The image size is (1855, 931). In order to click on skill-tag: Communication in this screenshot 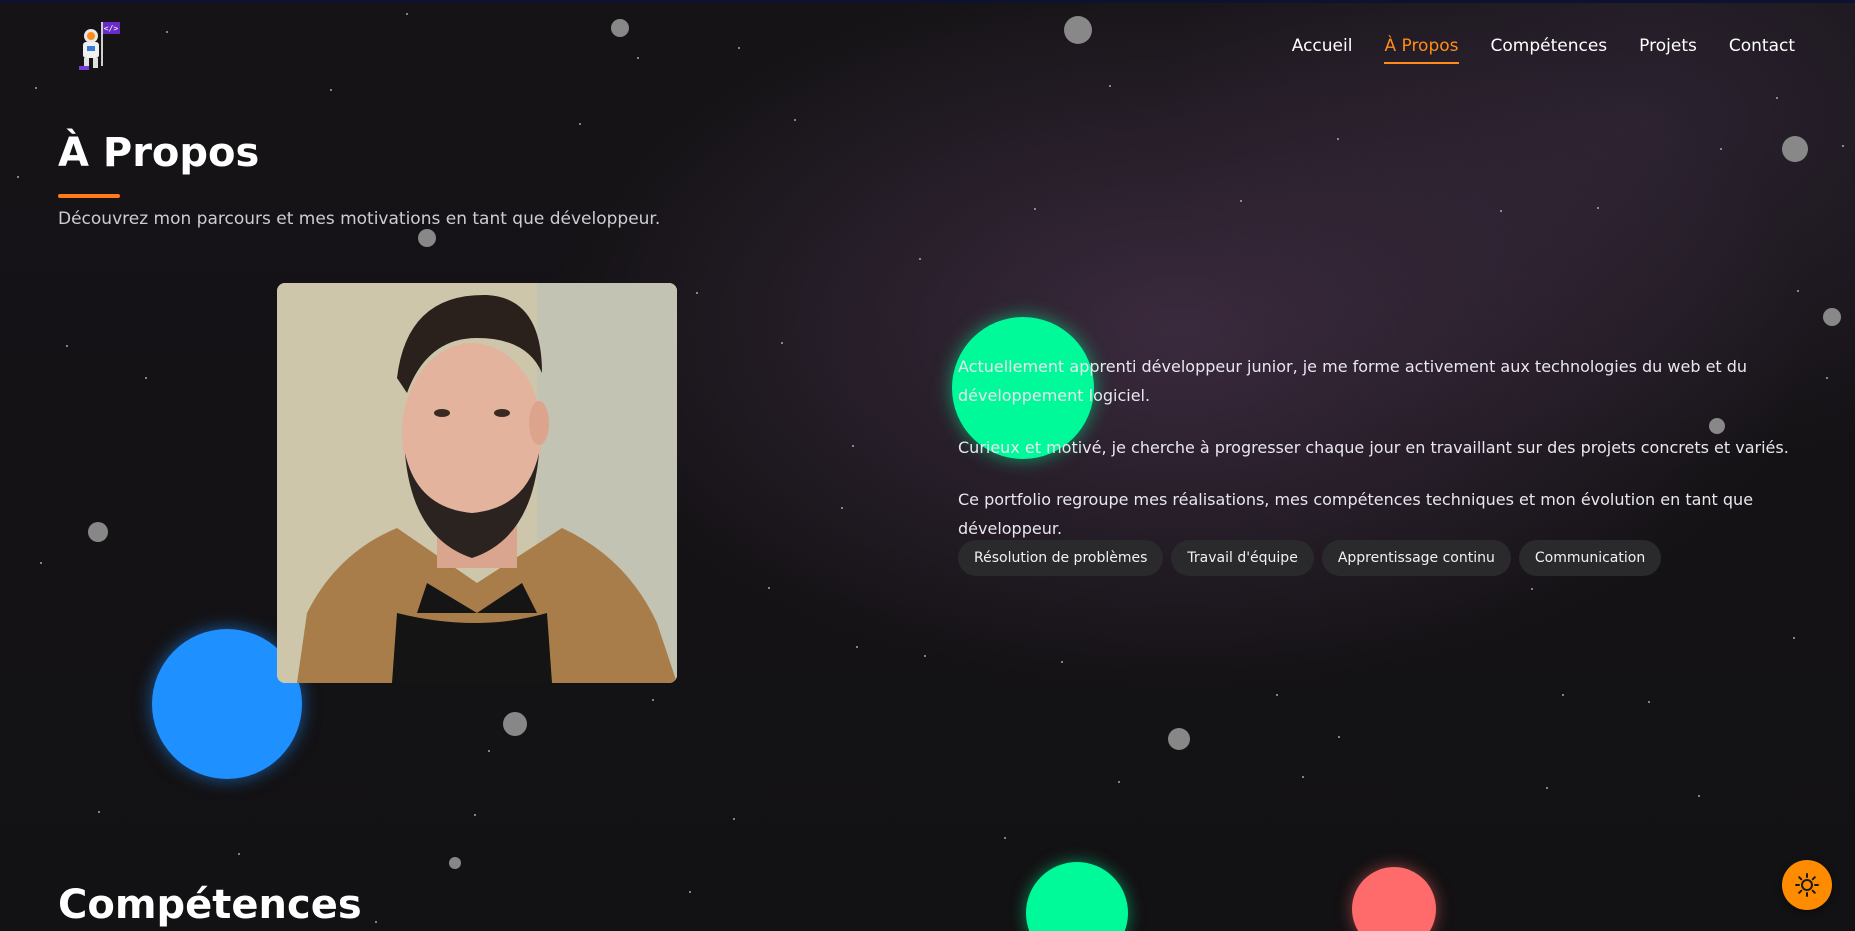, I will do `click(1590, 558)`.